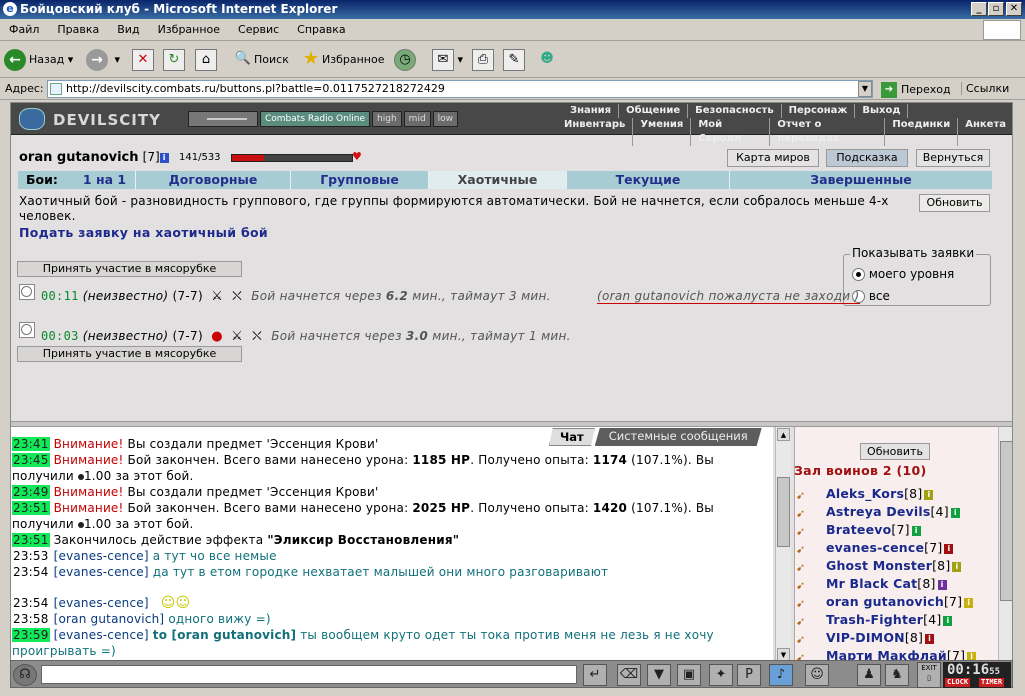 The image size is (1025, 696). What do you see at coordinates (213, 180) in the screenshot?
I see `tab-contract: Договорные` at bounding box center [213, 180].